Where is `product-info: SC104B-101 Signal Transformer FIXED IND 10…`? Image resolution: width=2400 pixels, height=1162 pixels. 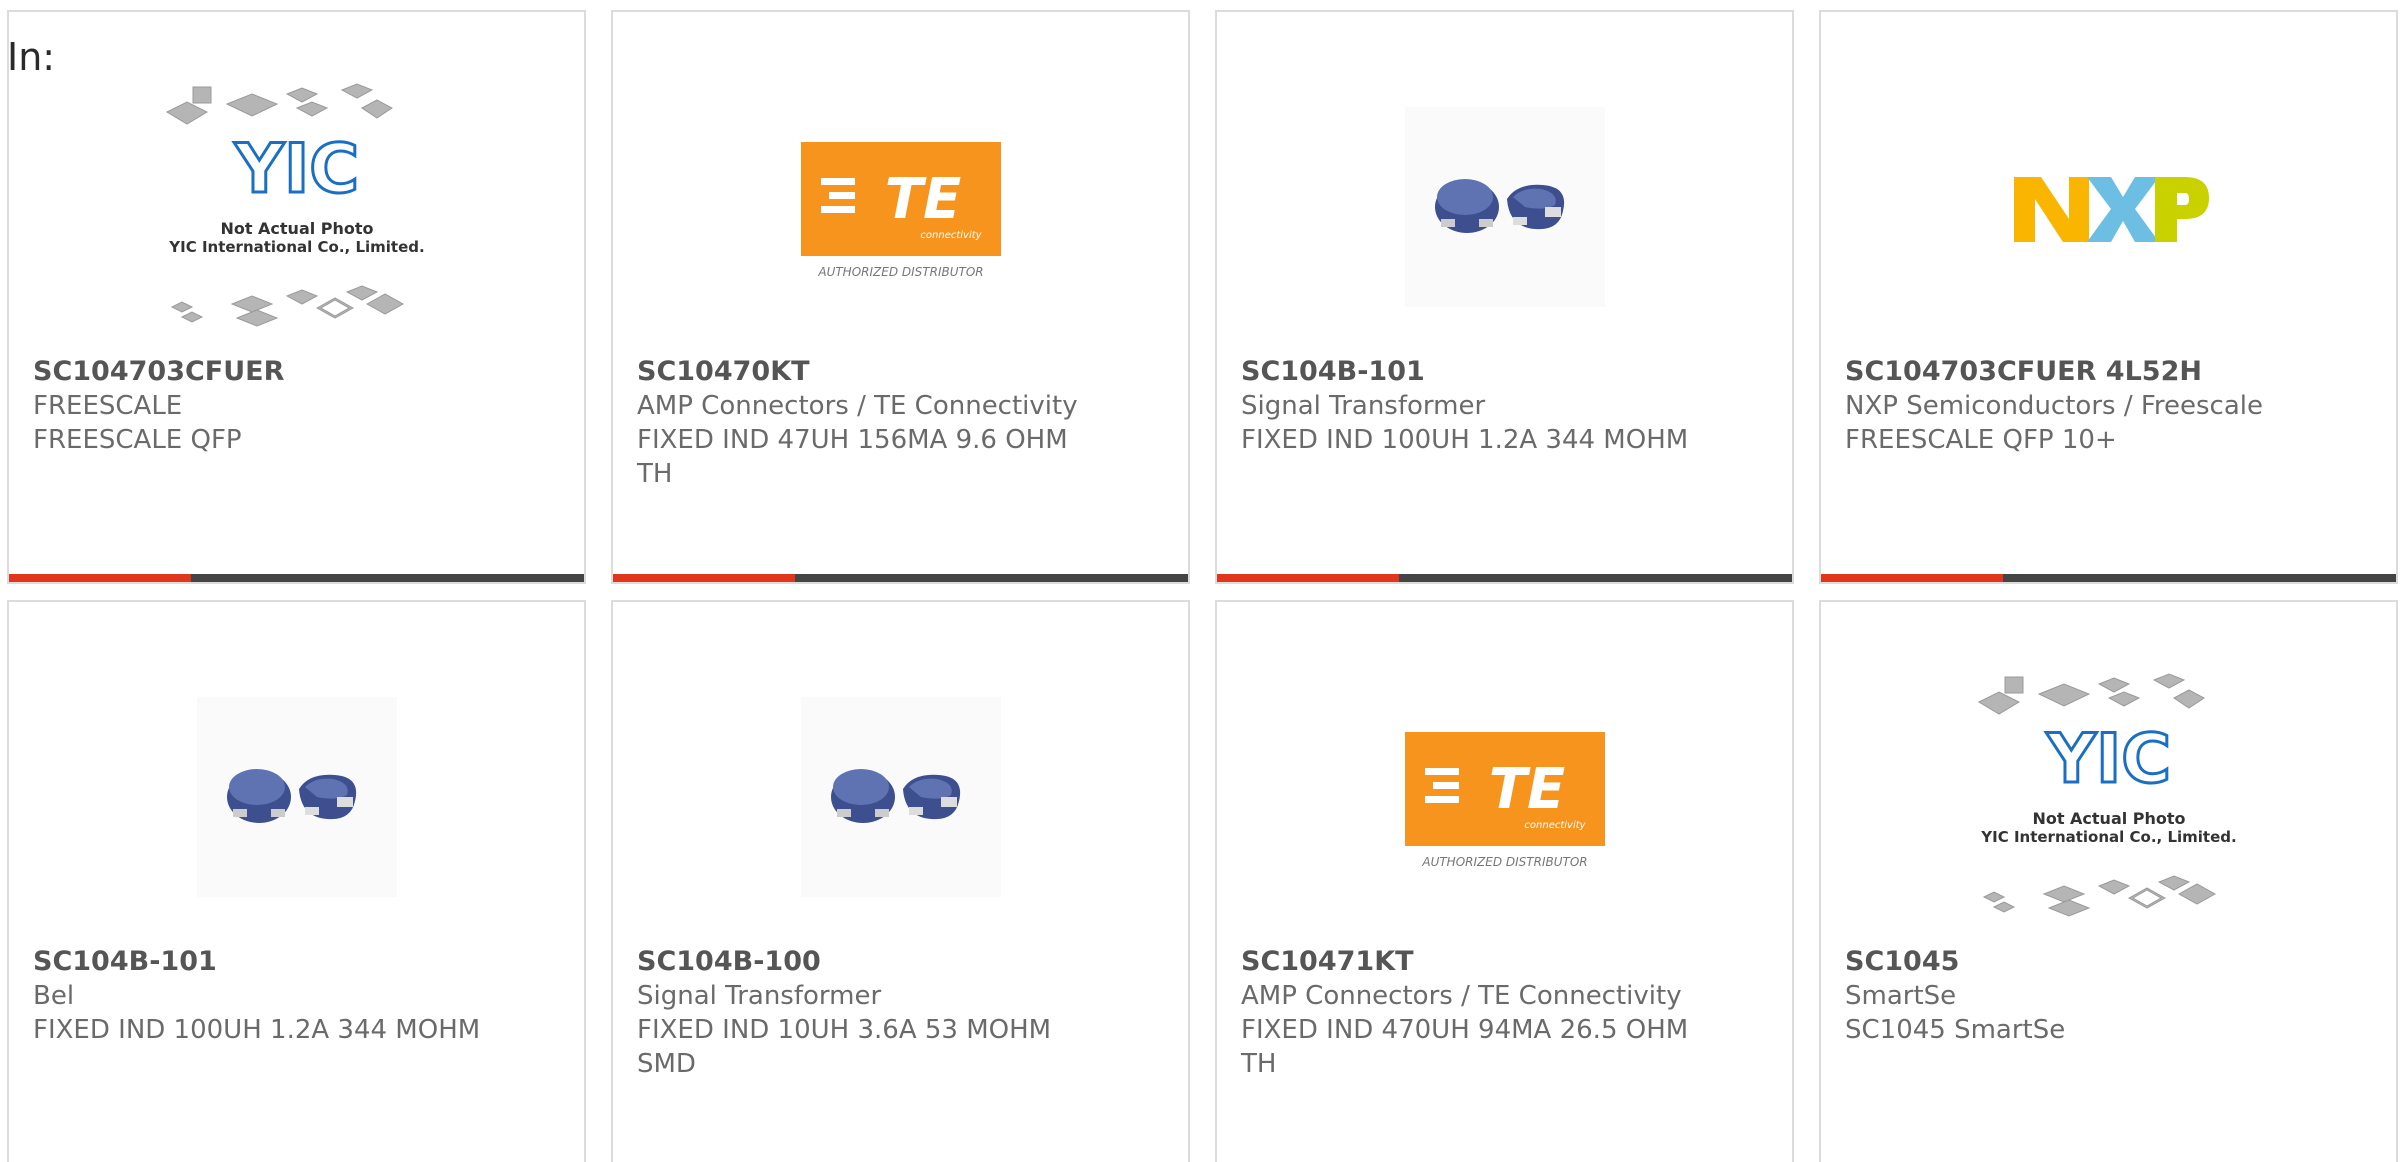 product-info: SC104B-101 Signal Transformer FIXED IND 10… is located at coordinates (1471, 406).